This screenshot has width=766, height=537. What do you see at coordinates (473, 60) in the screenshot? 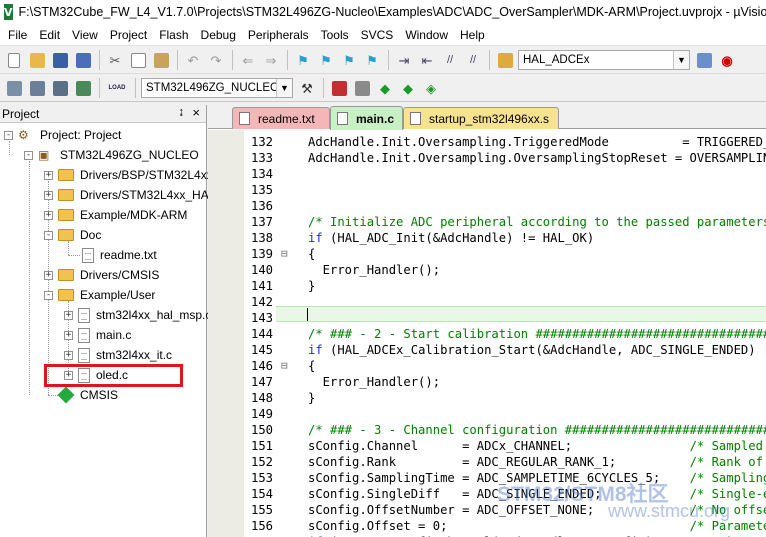
I see `uncomment-button: //` at bounding box center [473, 60].